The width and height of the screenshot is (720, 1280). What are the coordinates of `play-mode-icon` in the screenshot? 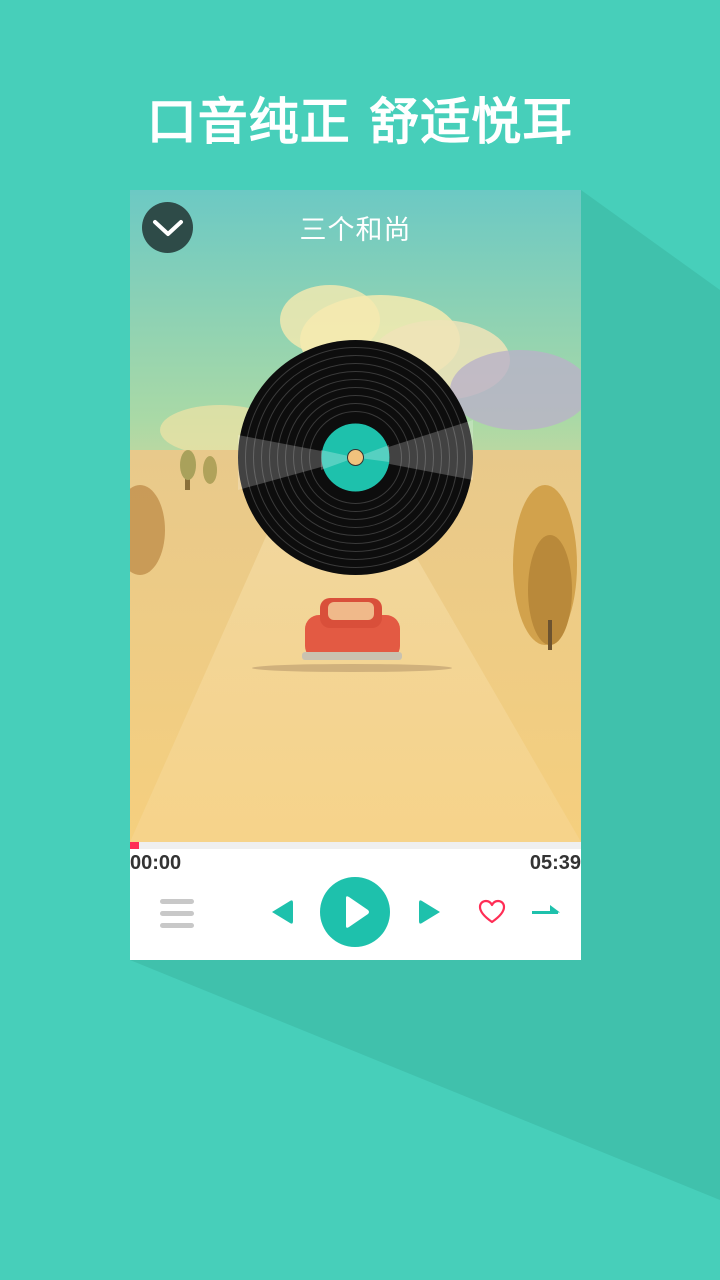 It's located at (546, 909).